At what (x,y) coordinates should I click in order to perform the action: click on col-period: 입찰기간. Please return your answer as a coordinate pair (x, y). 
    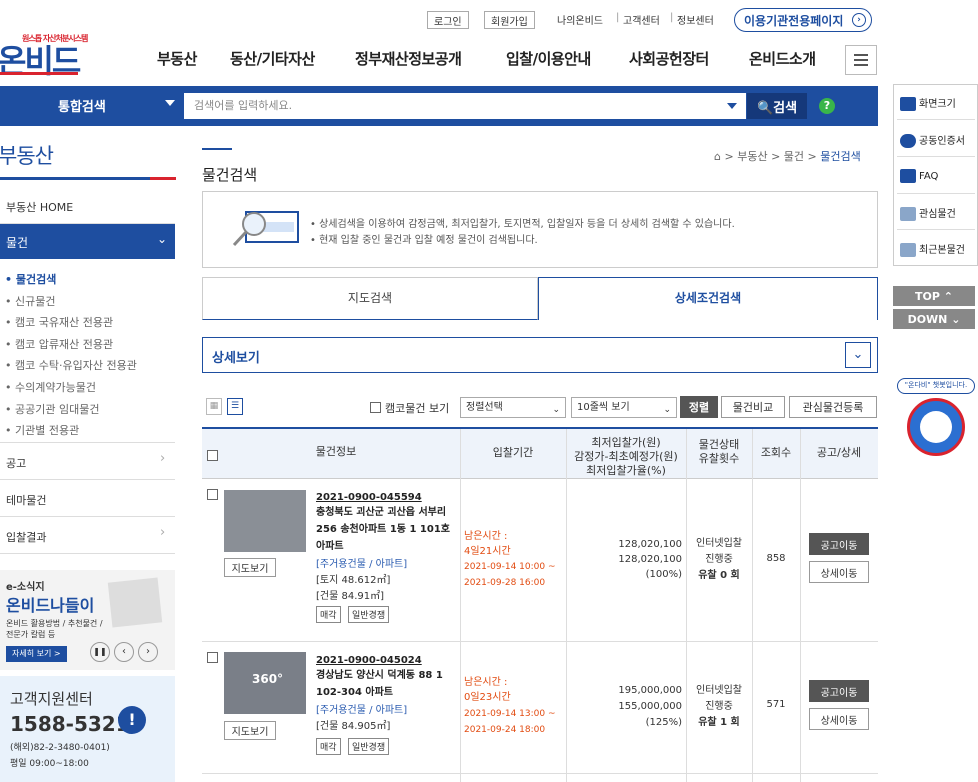
    Looking at the image, I should click on (513, 452).